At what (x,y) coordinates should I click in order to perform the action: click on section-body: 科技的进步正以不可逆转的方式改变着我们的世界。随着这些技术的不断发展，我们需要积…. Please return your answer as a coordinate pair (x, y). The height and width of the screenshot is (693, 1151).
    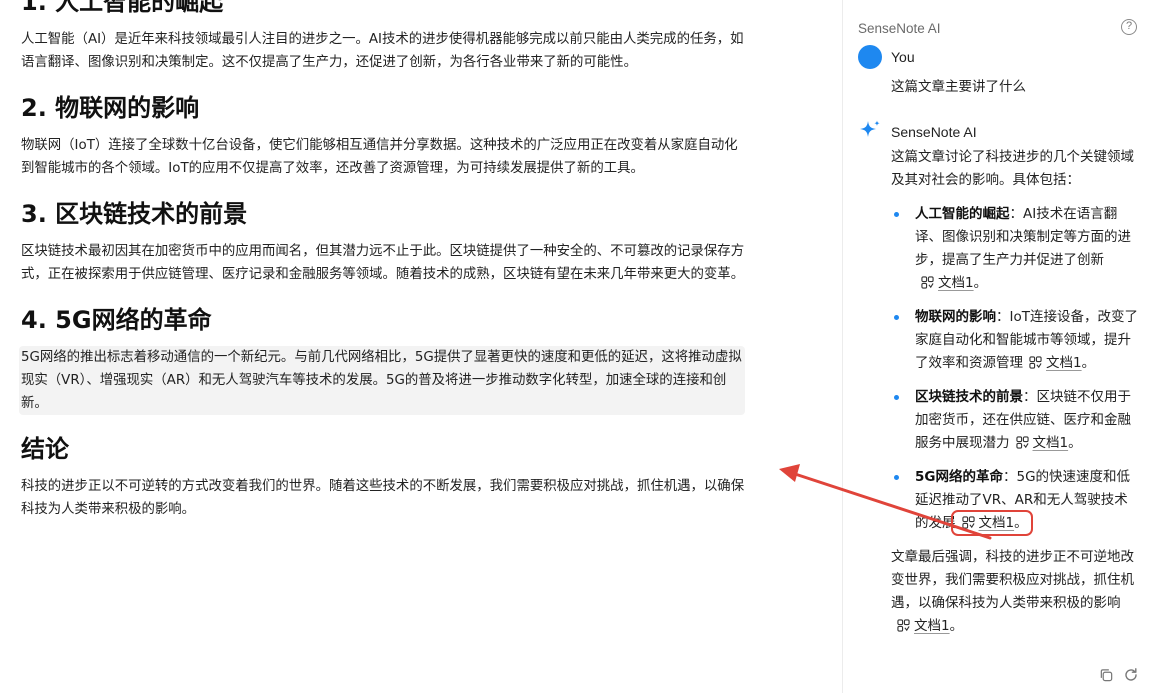
    Looking at the image, I should click on (383, 498).